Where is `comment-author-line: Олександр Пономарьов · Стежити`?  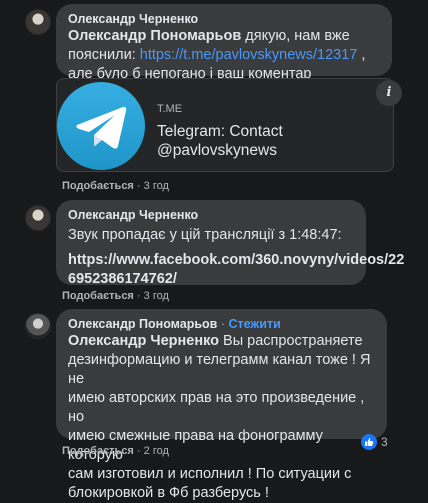
comment-author-line: Олександр Пономарьов · Стежити is located at coordinates (221, 324).